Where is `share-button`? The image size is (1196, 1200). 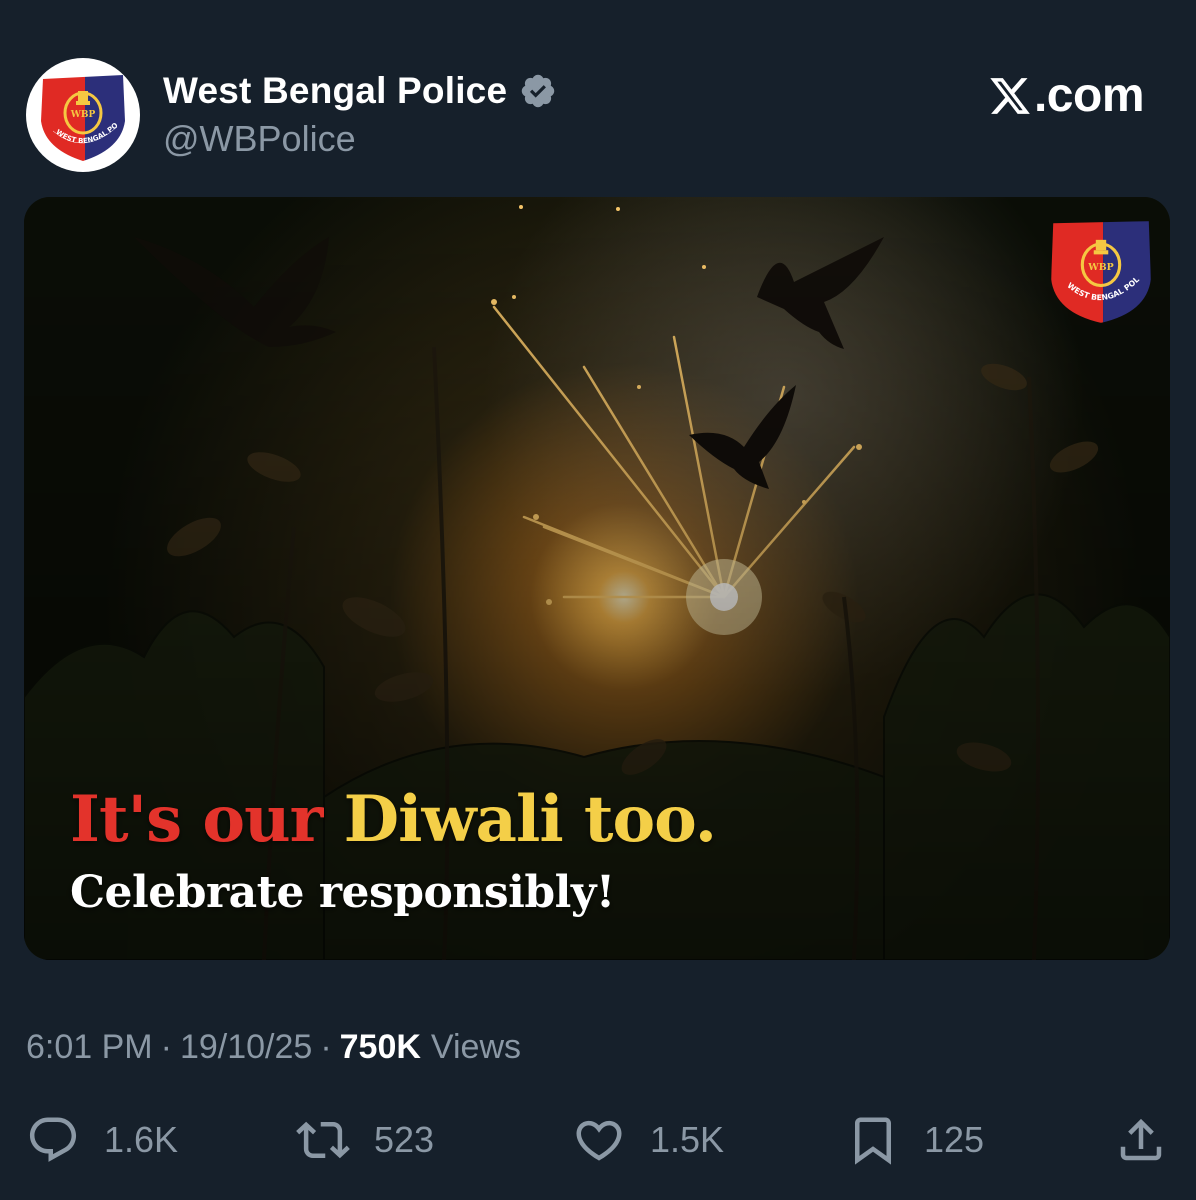 share-button is located at coordinates (1141, 1140).